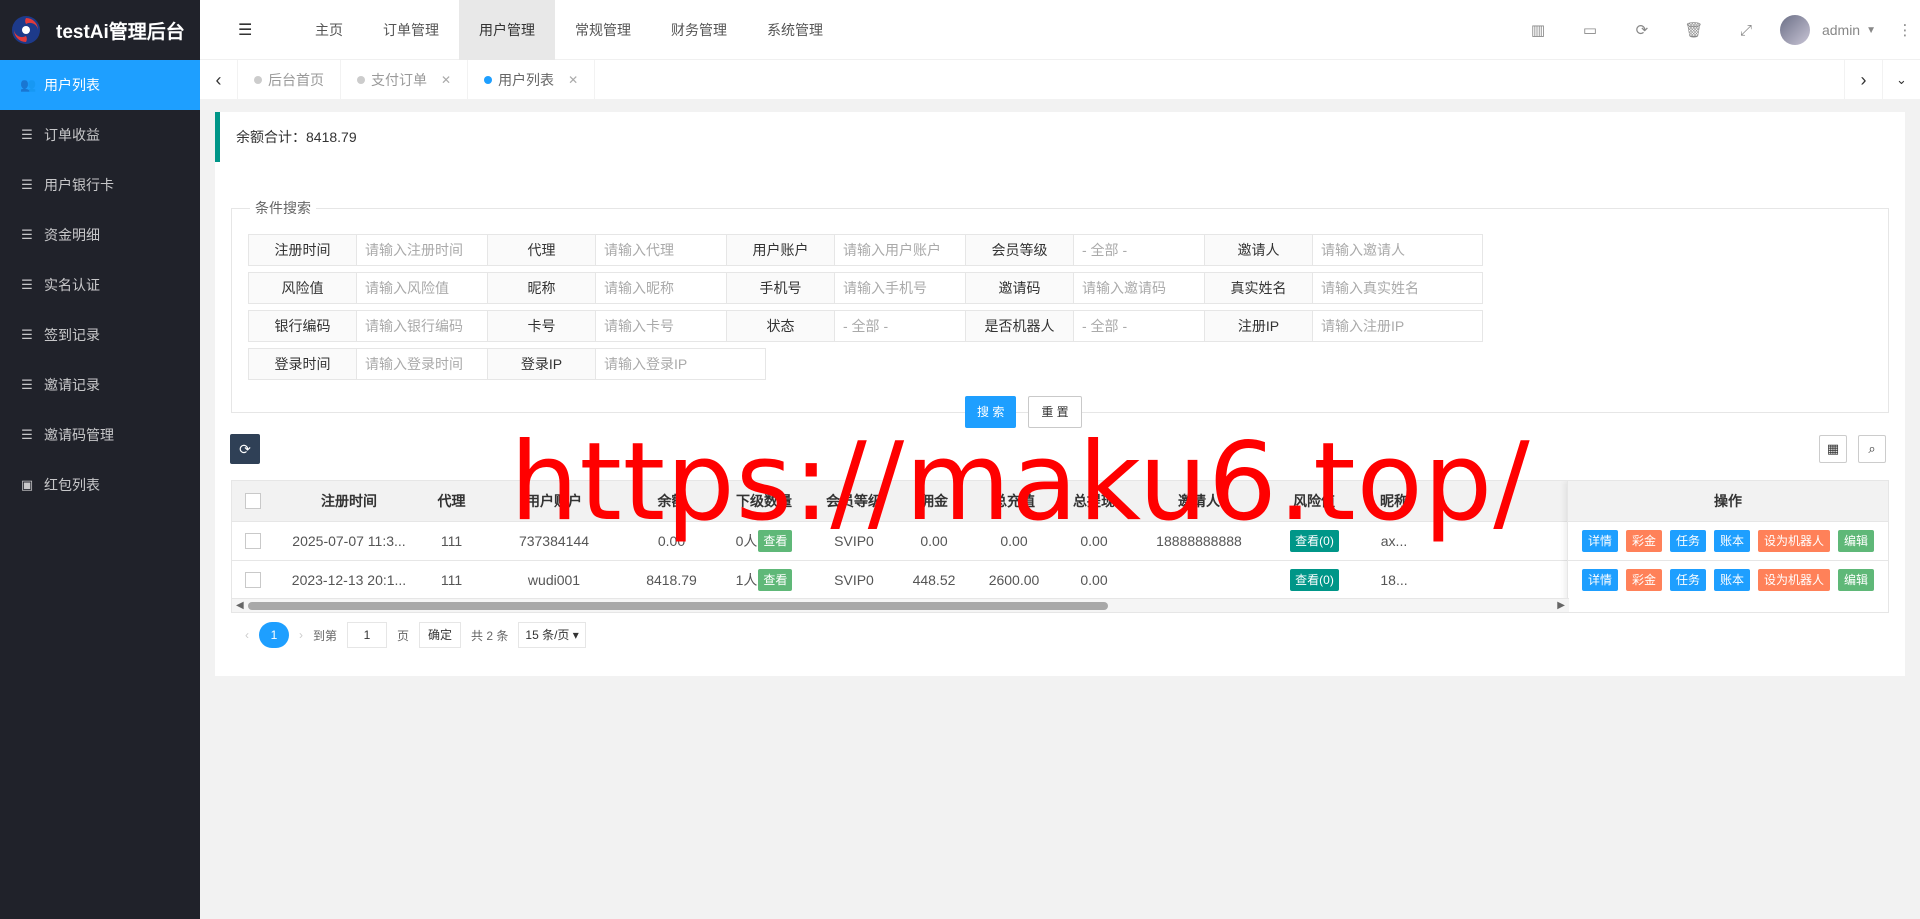  Describe the element at coordinates (100, 185) in the screenshot. I see `sidebar-item-2: ☰ 用户银行卡` at that location.